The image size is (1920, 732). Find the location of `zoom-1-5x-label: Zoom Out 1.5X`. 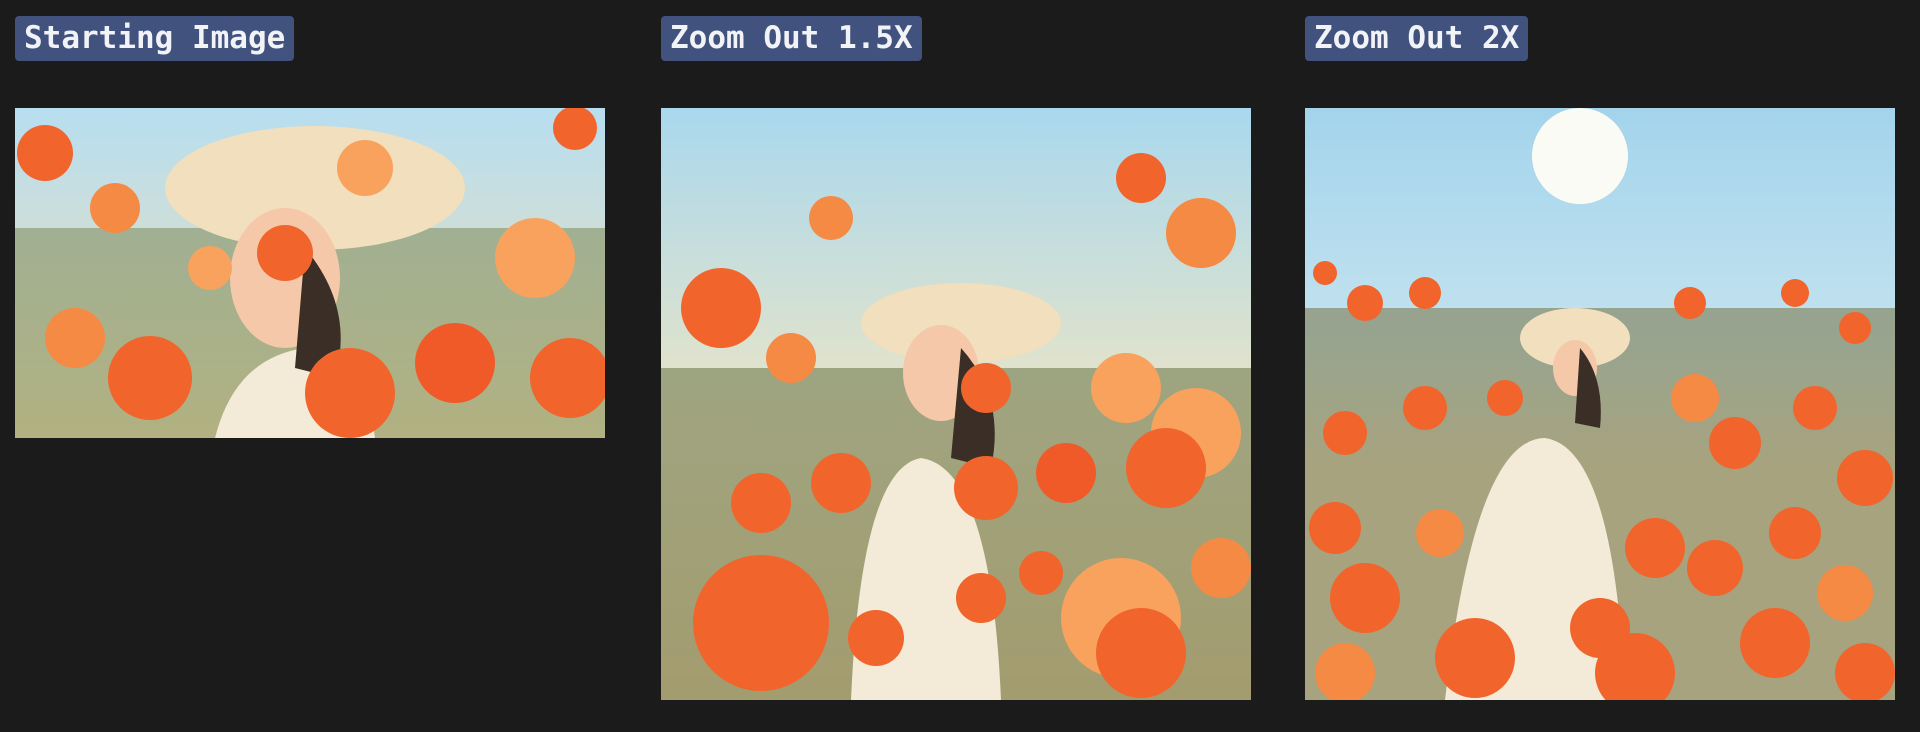

zoom-1-5x-label: Zoom Out 1.5X is located at coordinates (791, 38).